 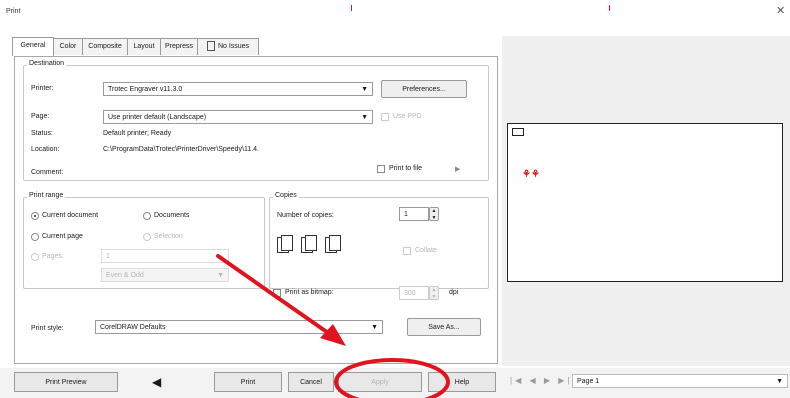 I want to click on annotation-arrow-head, so click(x=333, y=335).